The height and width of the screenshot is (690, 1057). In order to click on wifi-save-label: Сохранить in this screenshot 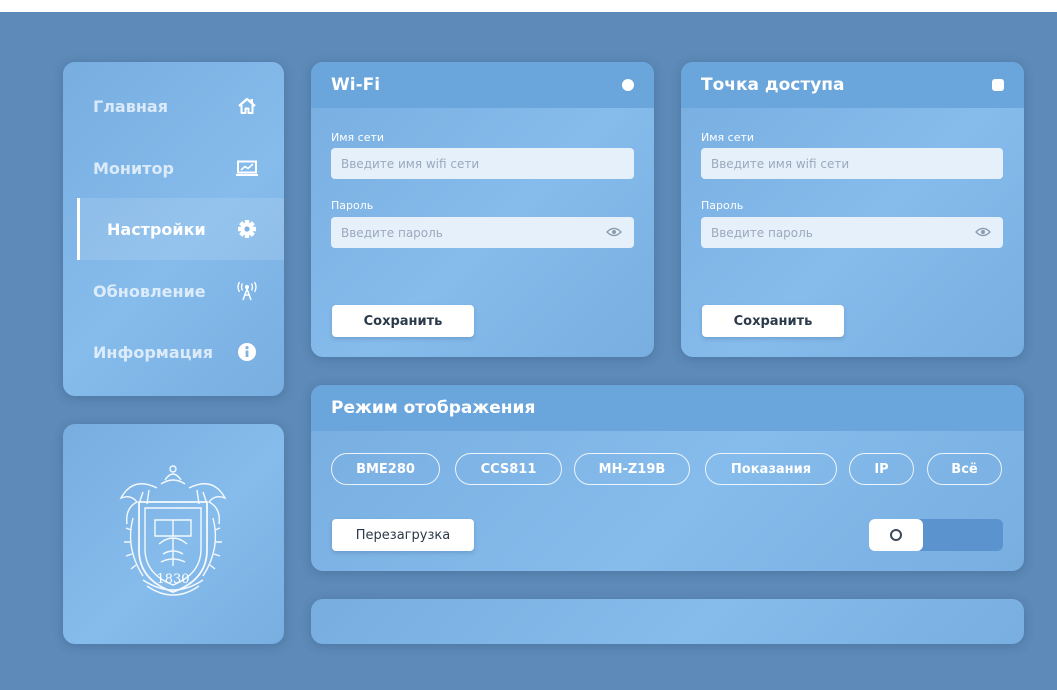, I will do `click(403, 321)`.